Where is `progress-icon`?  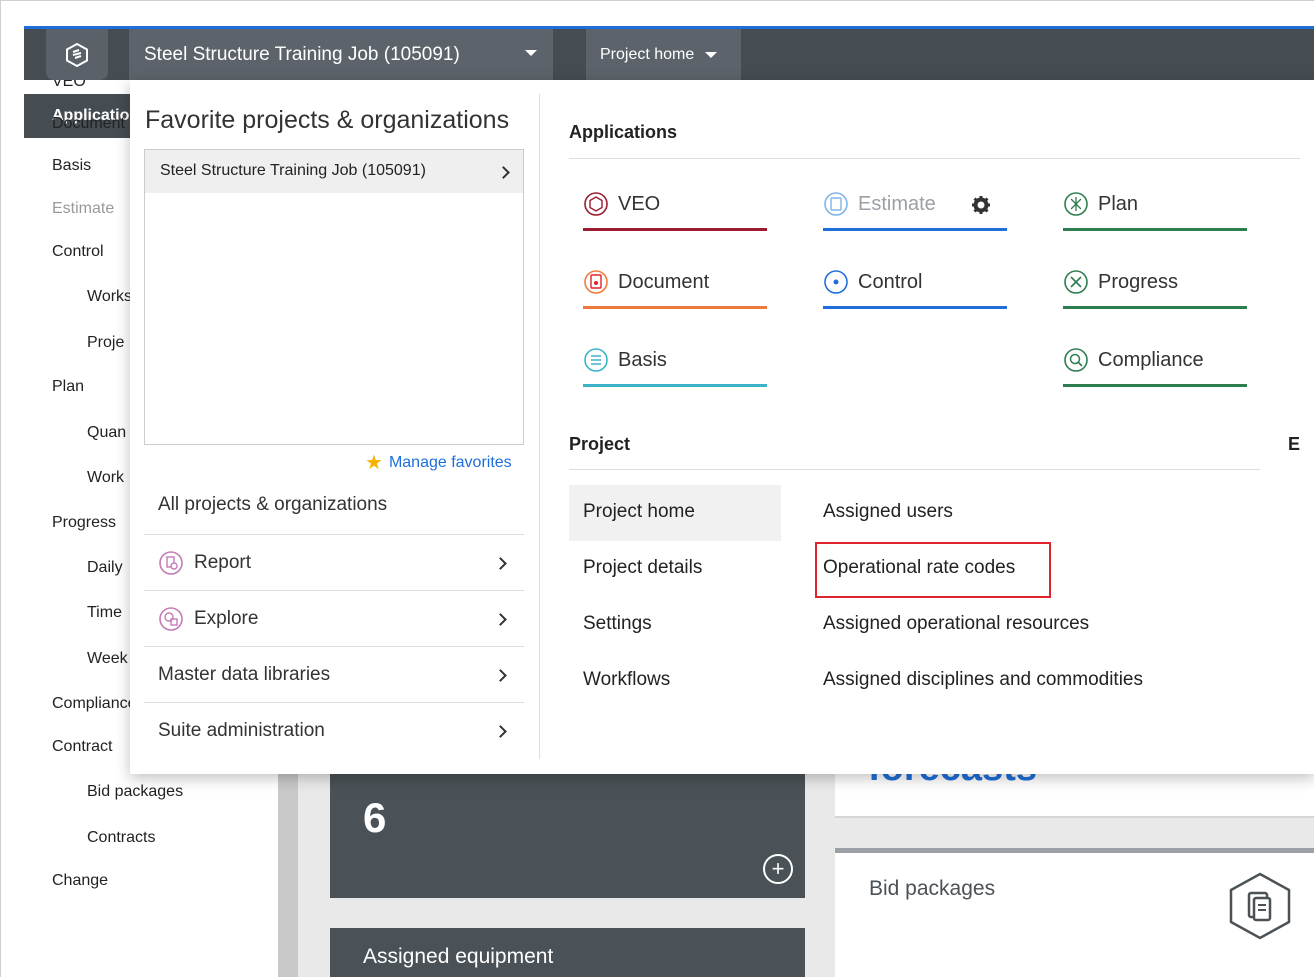
progress-icon is located at coordinates (1076, 282).